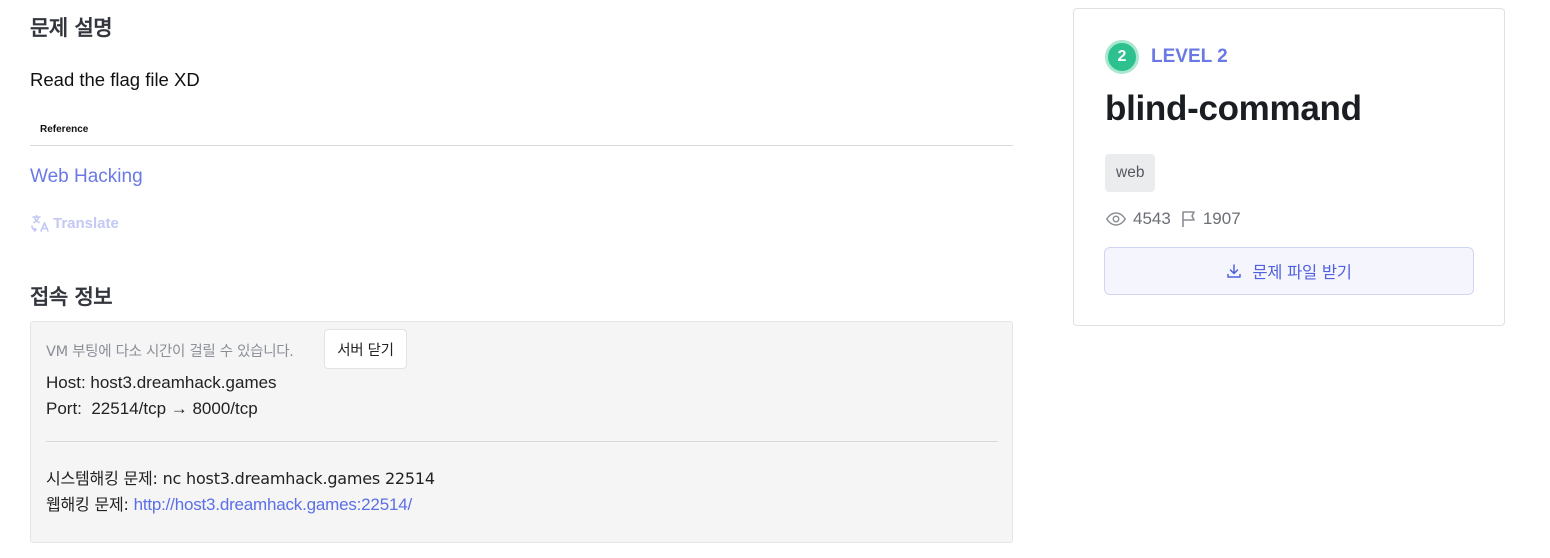 The height and width of the screenshot is (558, 1550). Describe the element at coordinates (365, 349) in the screenshot. I see `close-server-button: 서버 닫기` at that location.